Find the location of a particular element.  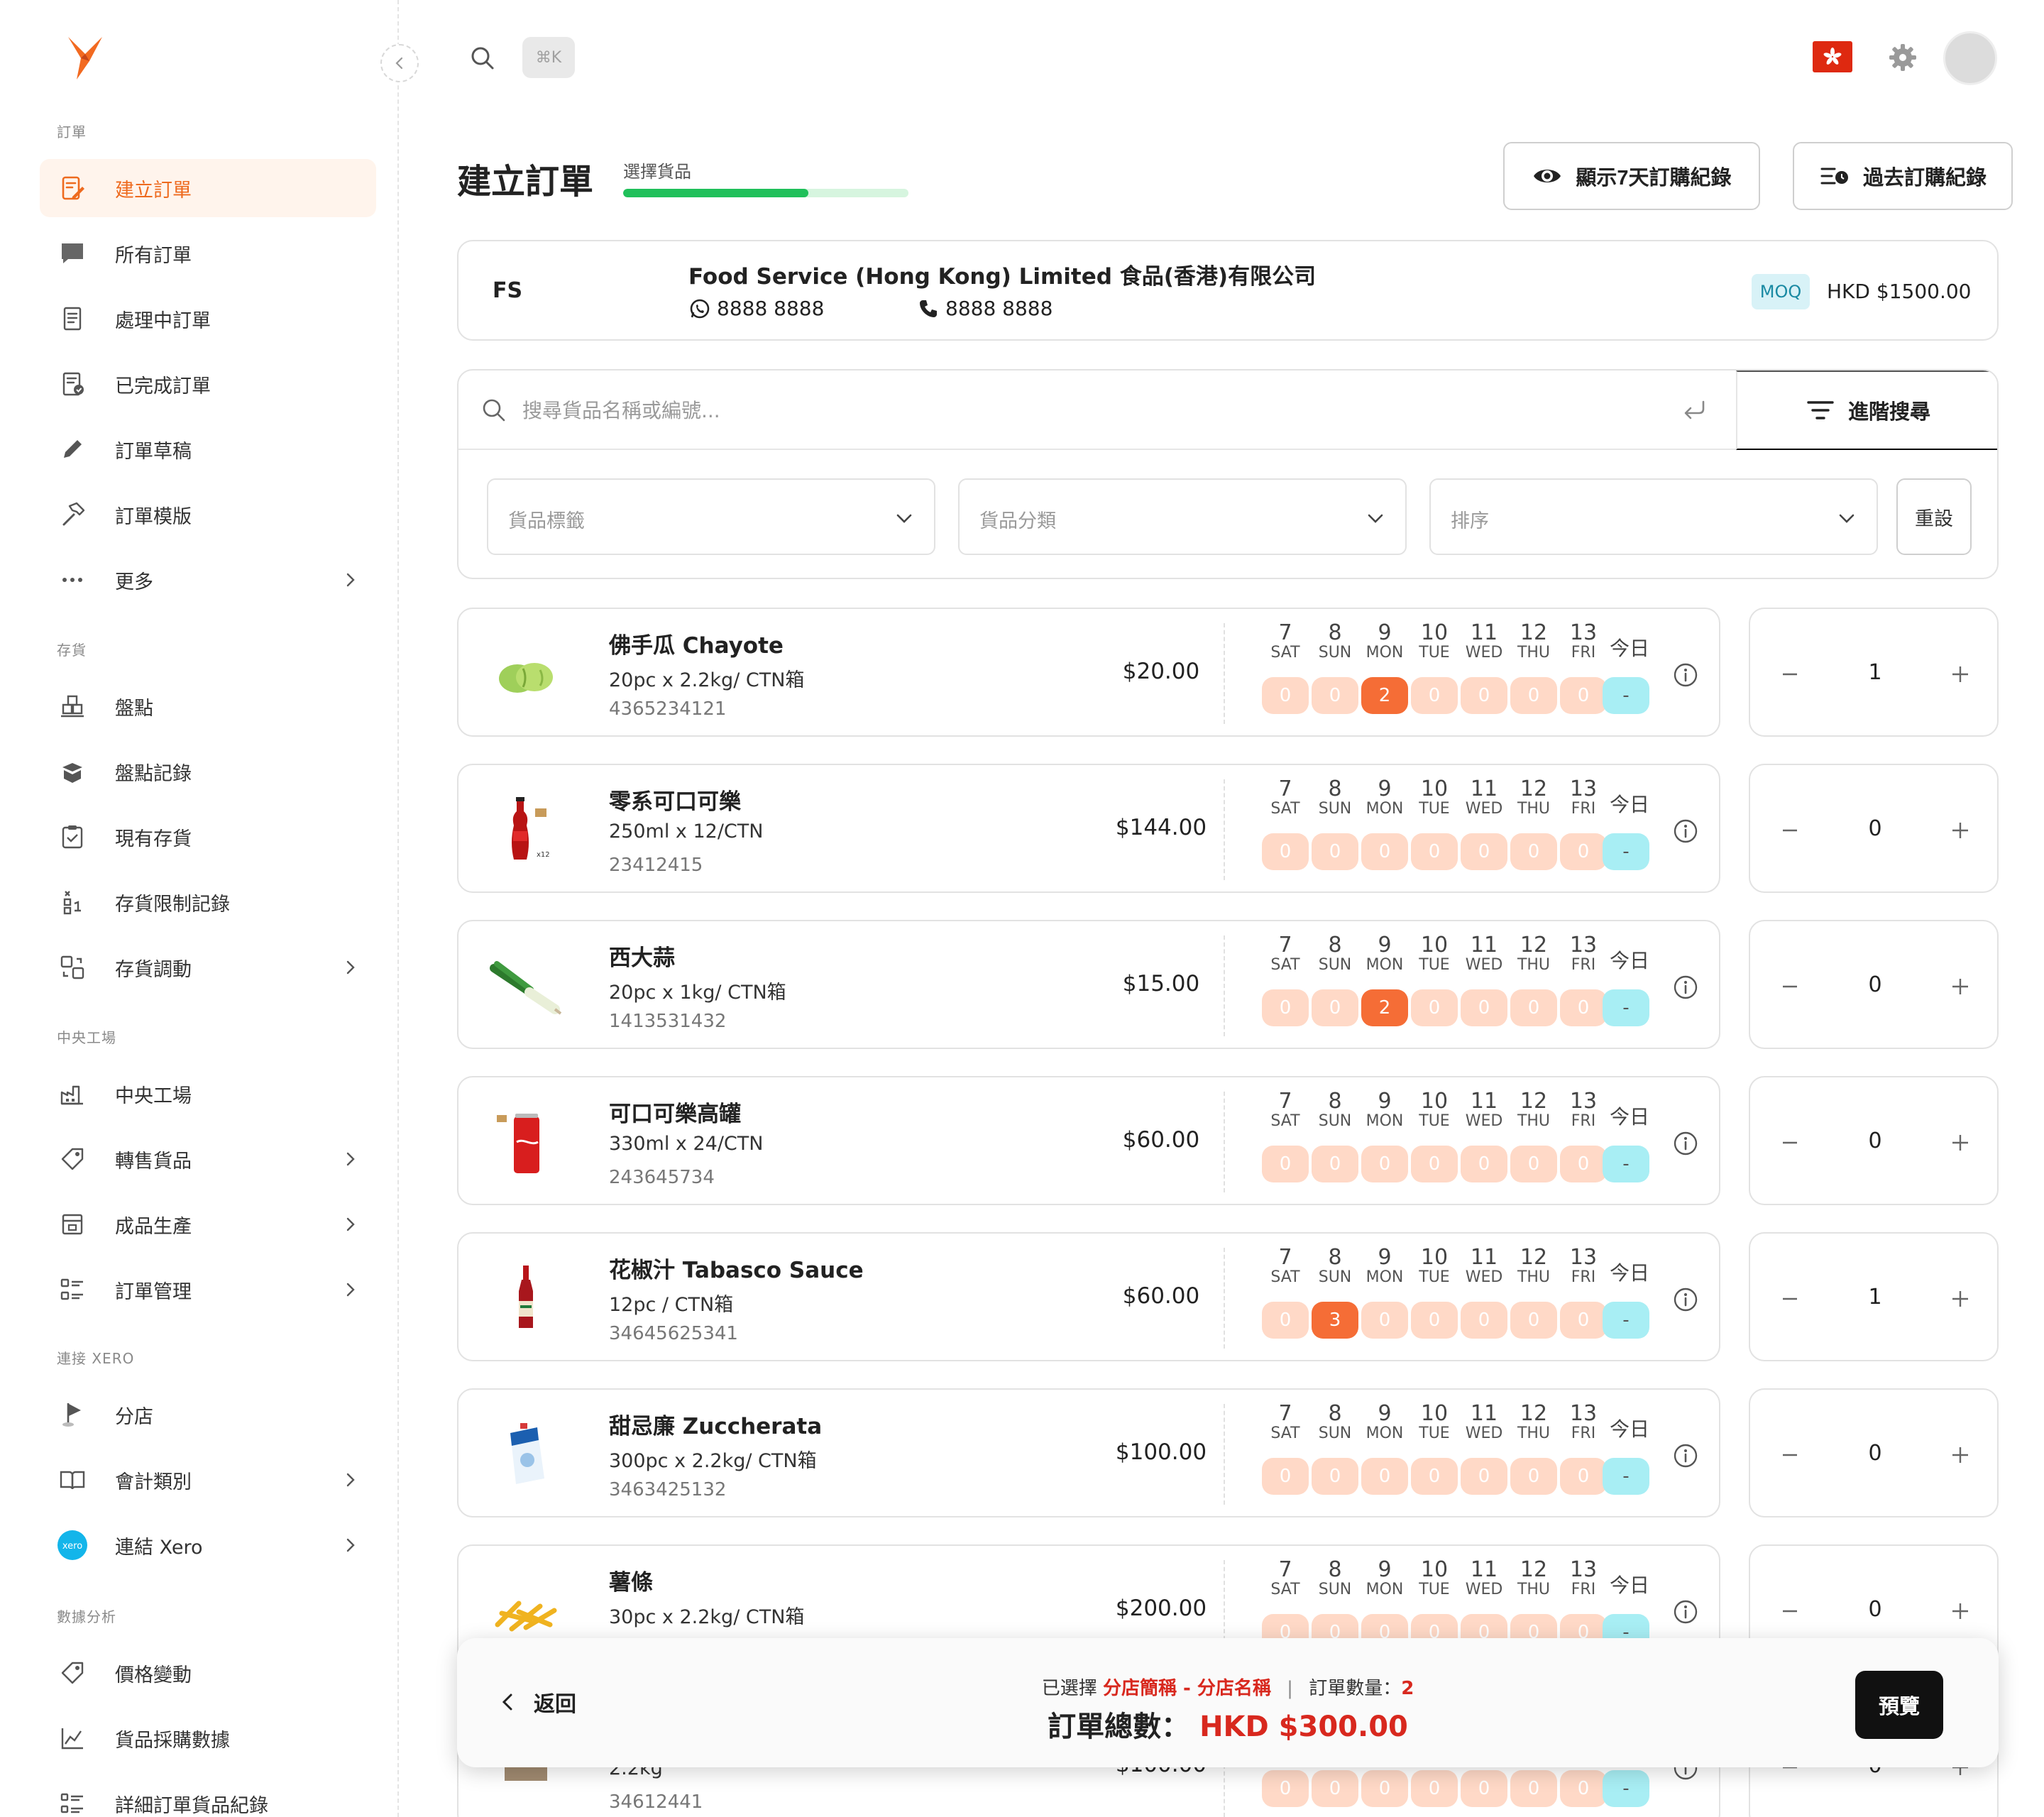

sidebar-item-more-dots: 更多 is located at coordinates (208, 580).